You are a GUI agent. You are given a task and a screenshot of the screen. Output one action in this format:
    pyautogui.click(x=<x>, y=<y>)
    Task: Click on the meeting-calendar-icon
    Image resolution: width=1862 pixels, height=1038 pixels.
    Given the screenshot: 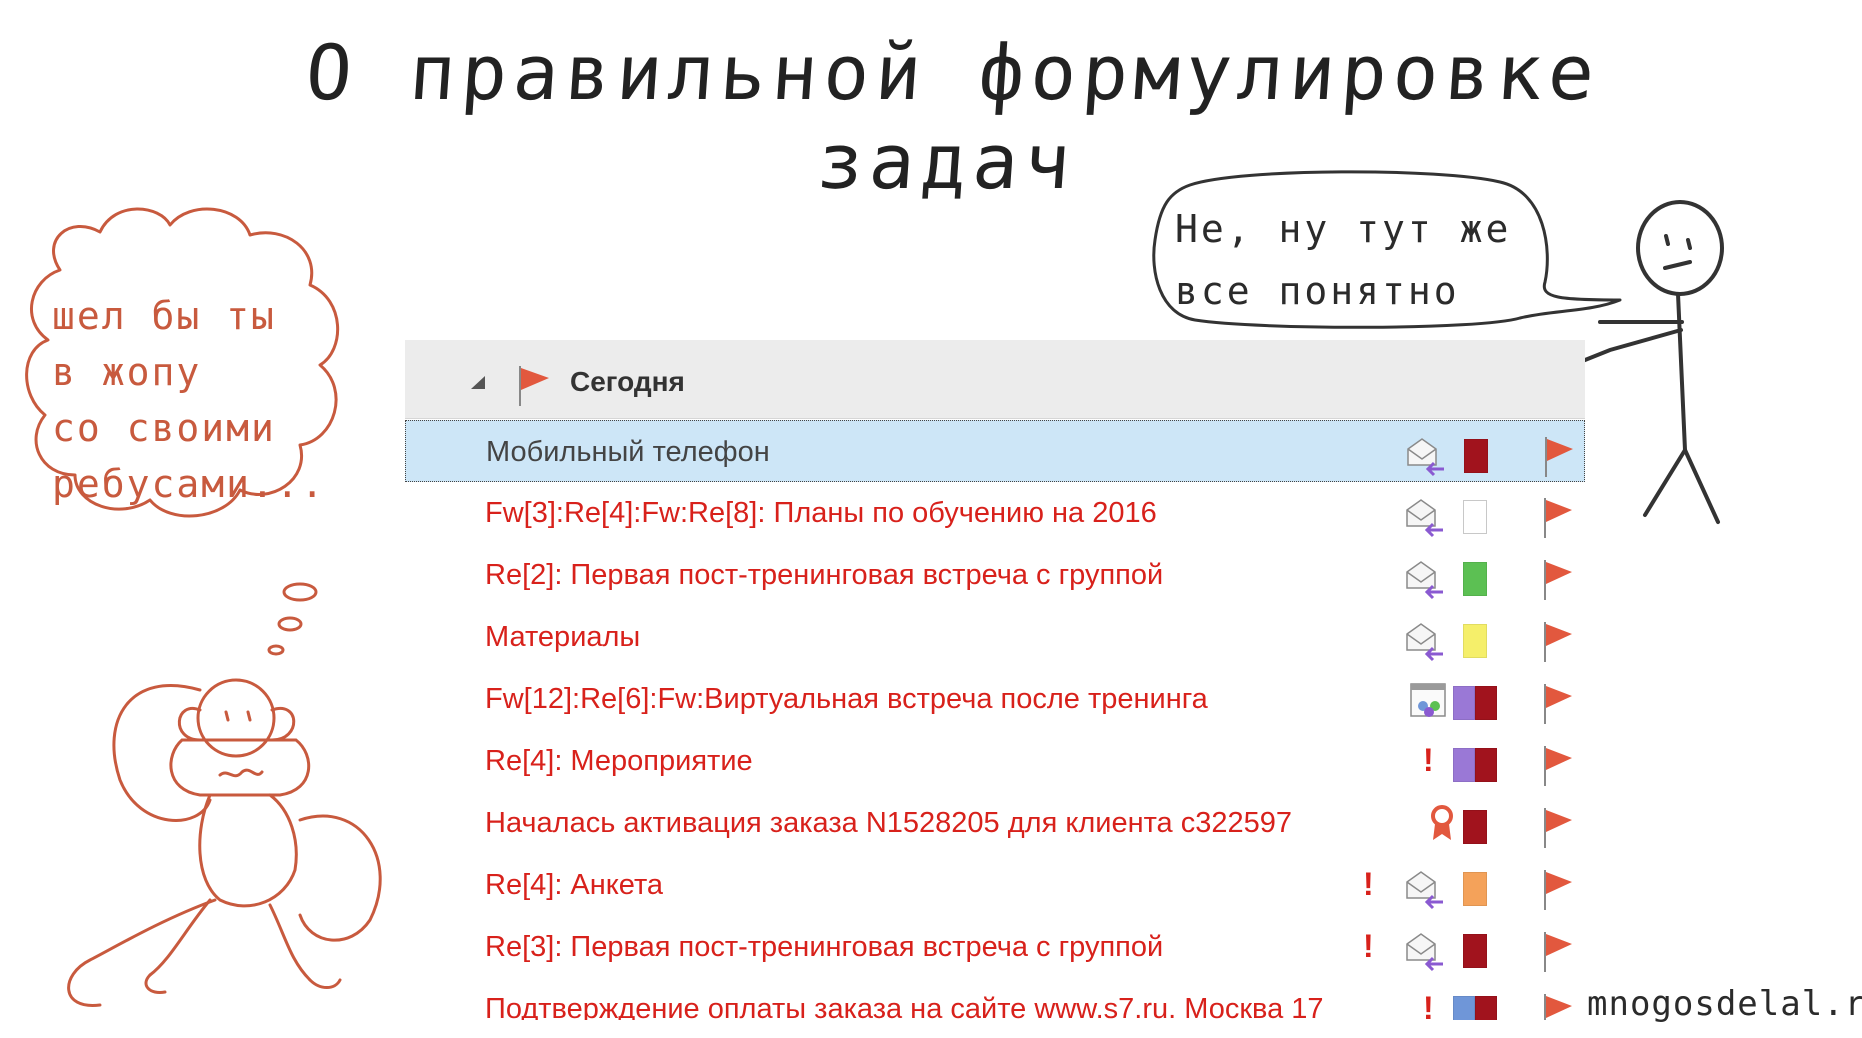 What is the action you would take?
    pyautogui.click(x=1428, y=700)
    